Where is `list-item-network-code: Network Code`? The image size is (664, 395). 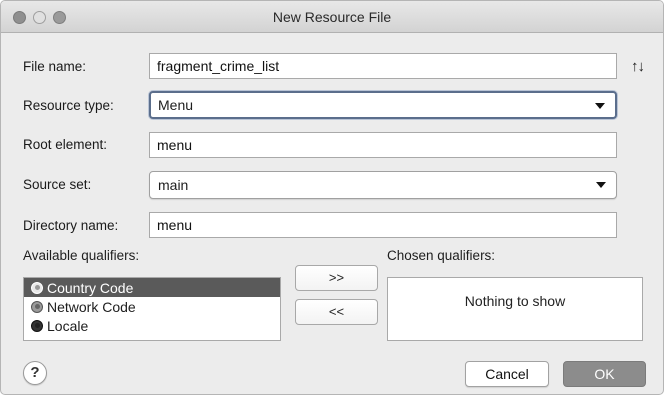
list-item-network-code: Network Code is located at coordinates (152, 306).